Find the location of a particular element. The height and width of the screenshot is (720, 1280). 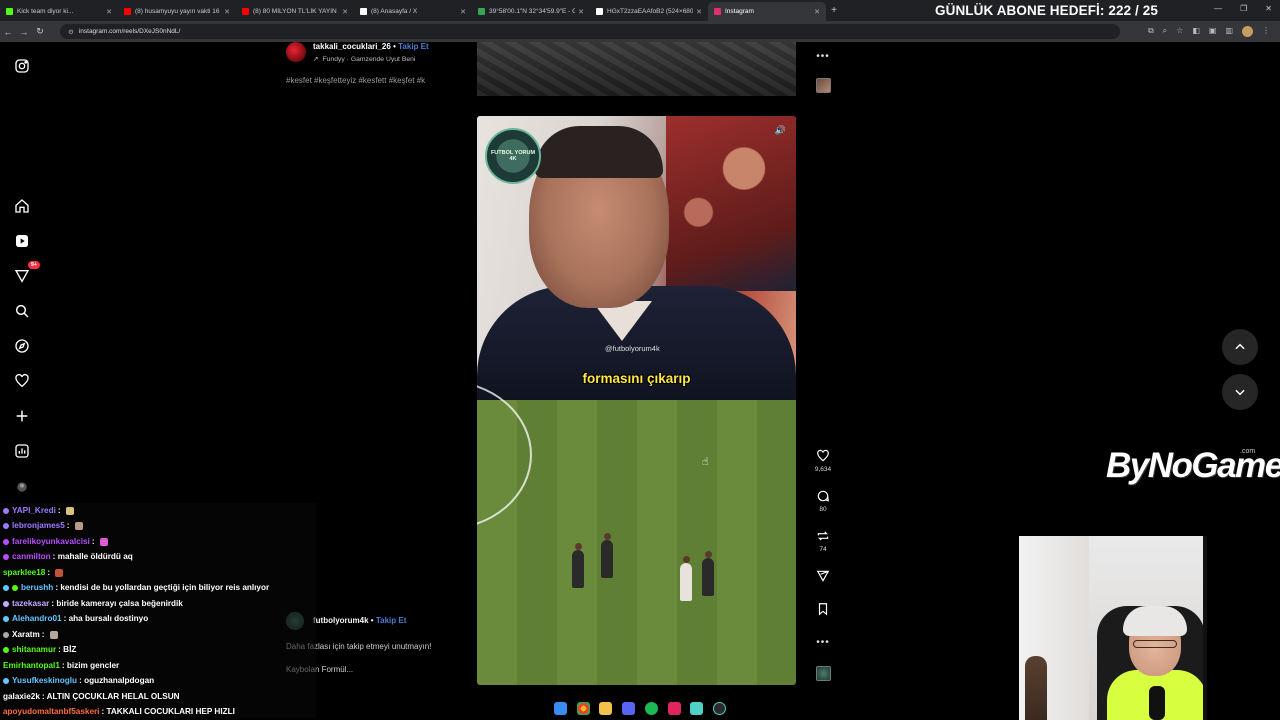

chat-message: lebronjames5: is located at coordinates (43, 525).